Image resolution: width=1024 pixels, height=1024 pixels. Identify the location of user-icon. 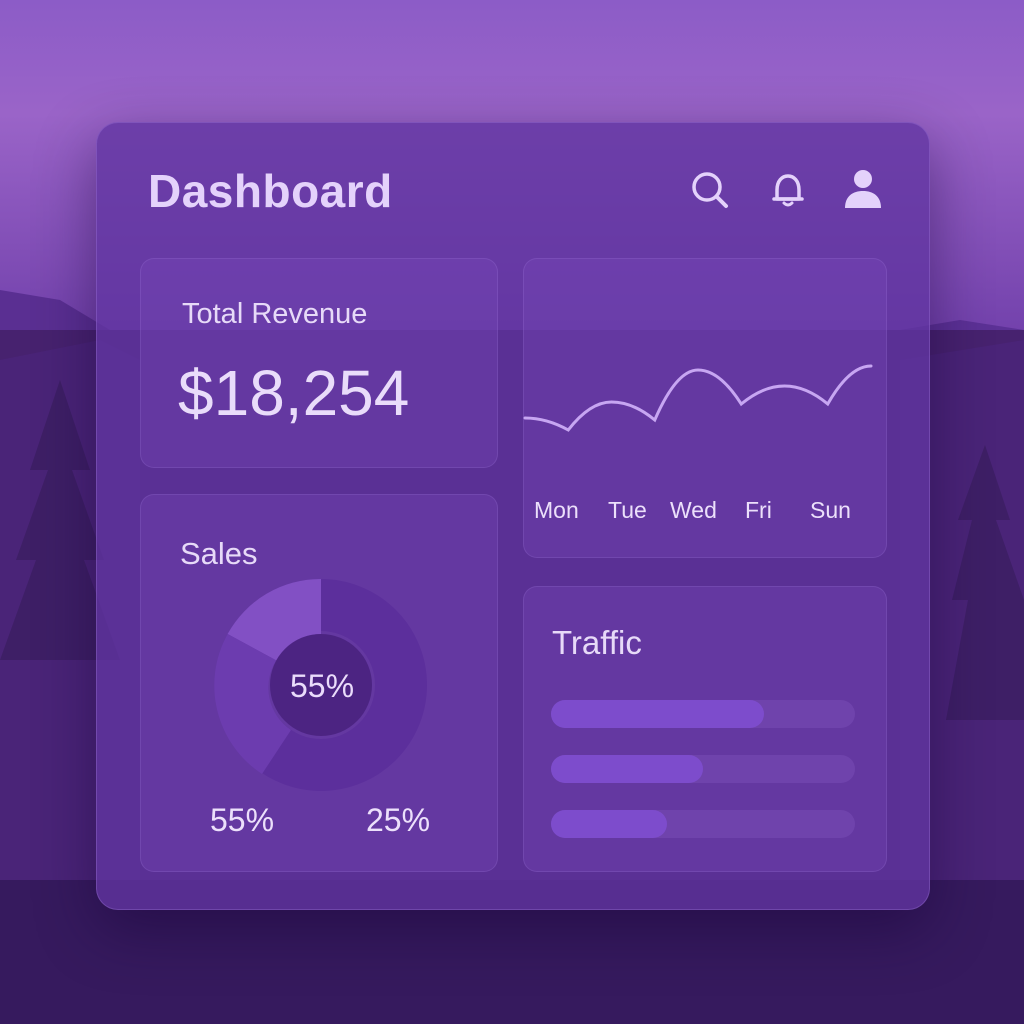
(864, 188).